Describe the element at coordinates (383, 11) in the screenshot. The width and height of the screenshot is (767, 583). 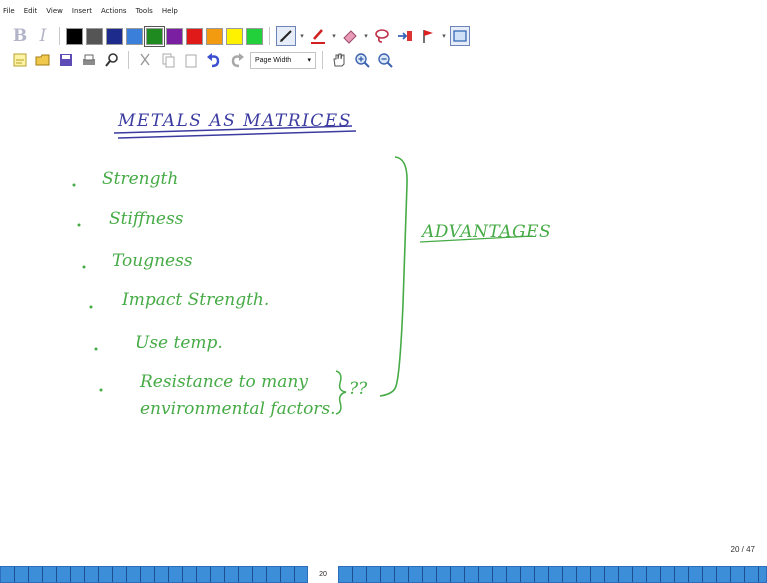
I see `menu-bar: File Edit View Insert Actions Tools Help` at that location.